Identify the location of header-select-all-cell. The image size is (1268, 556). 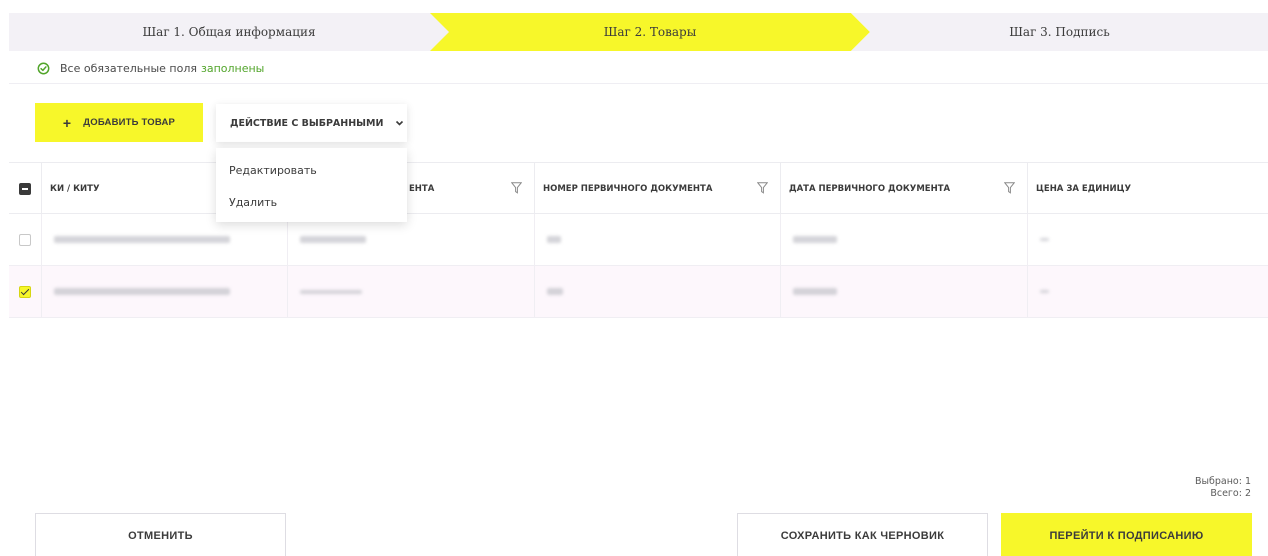
(25, 188).